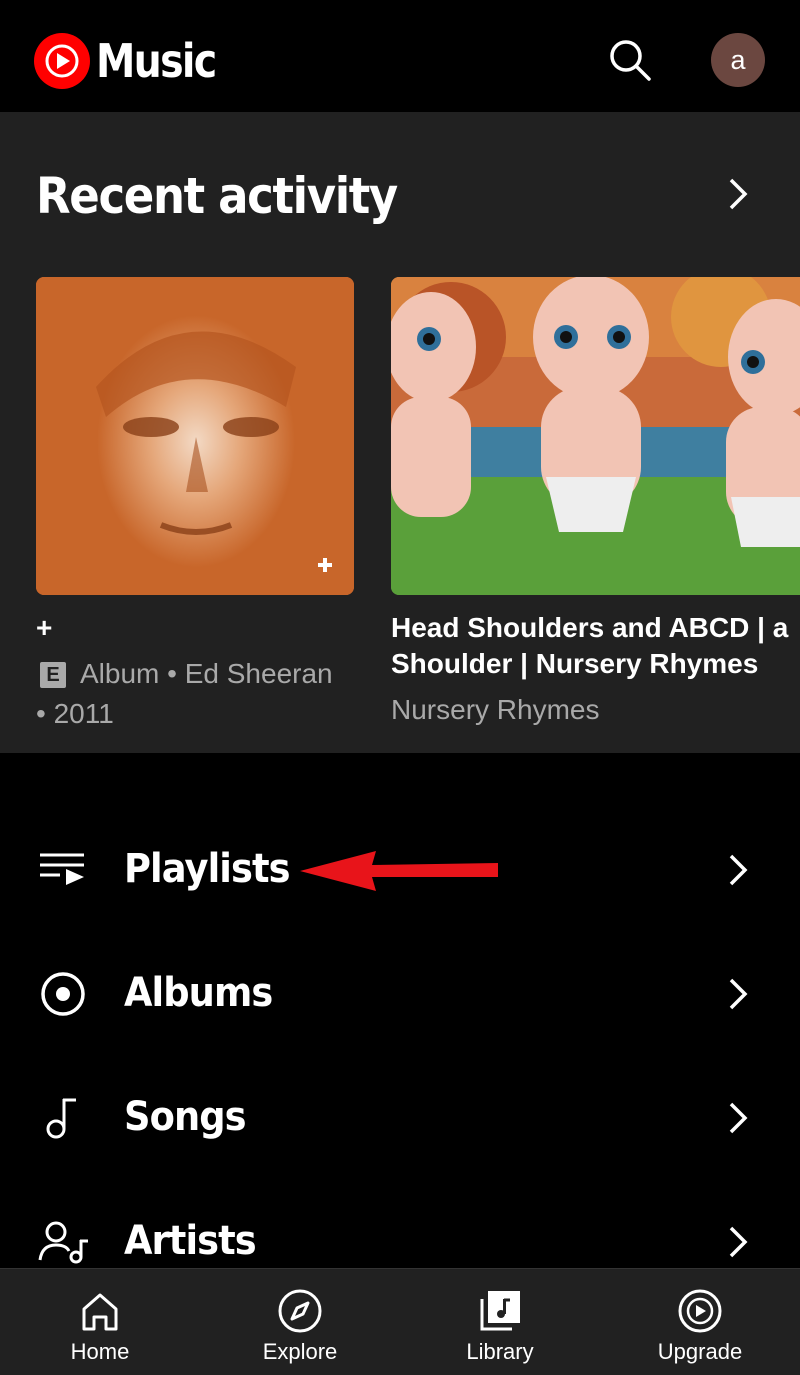 Image resolution: width=800 pixels, height=1375 pixels. What do you see at coordinates (198, 993) in the screenshot?
I see `library-item-label: Albums` at bounding box center [198, 993].